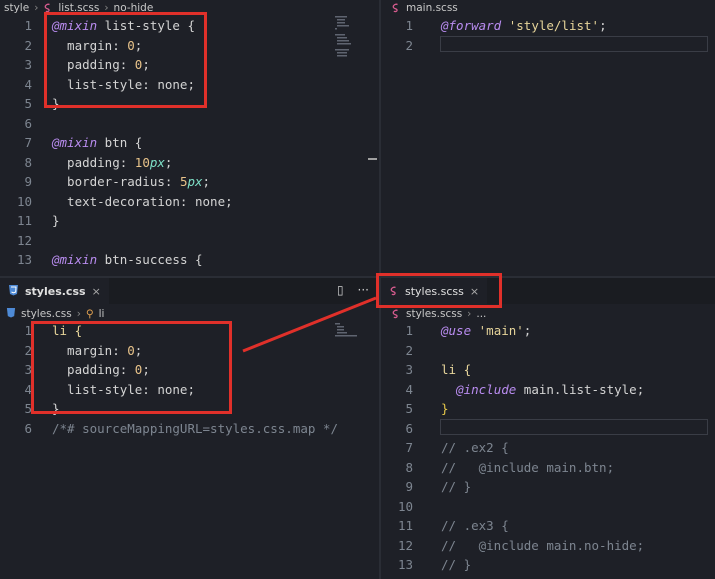 The height and width of the screenshot is (579, 715). What do you see at coordinates (189, 313) in the screenshot?
I see `breadcrumb: styles.css › ⚲ li` at bounding box center [189, 313].